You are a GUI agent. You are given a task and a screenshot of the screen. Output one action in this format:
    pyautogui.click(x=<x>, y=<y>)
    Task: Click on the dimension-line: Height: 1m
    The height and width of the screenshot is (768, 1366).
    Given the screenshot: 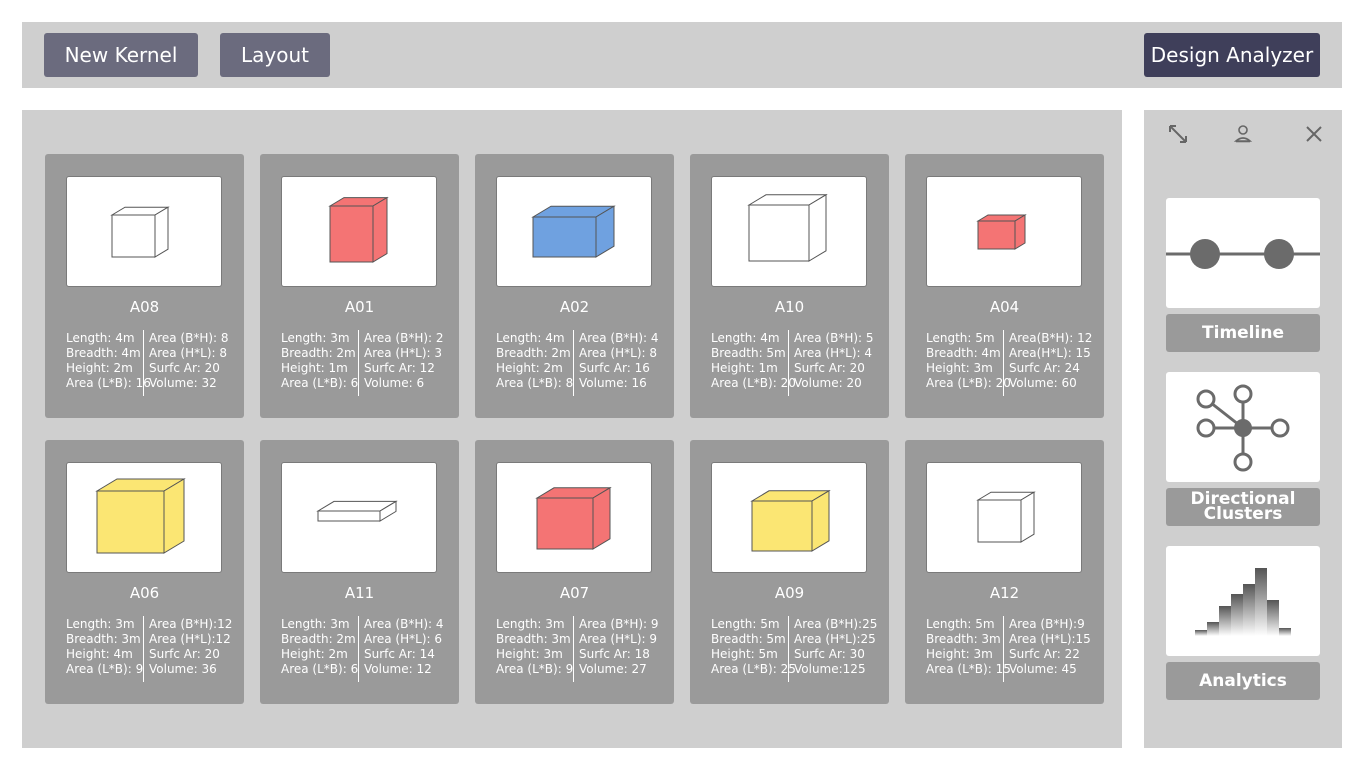 What is the action you would take?
    pyautogui.click(x=744, y=368)
    